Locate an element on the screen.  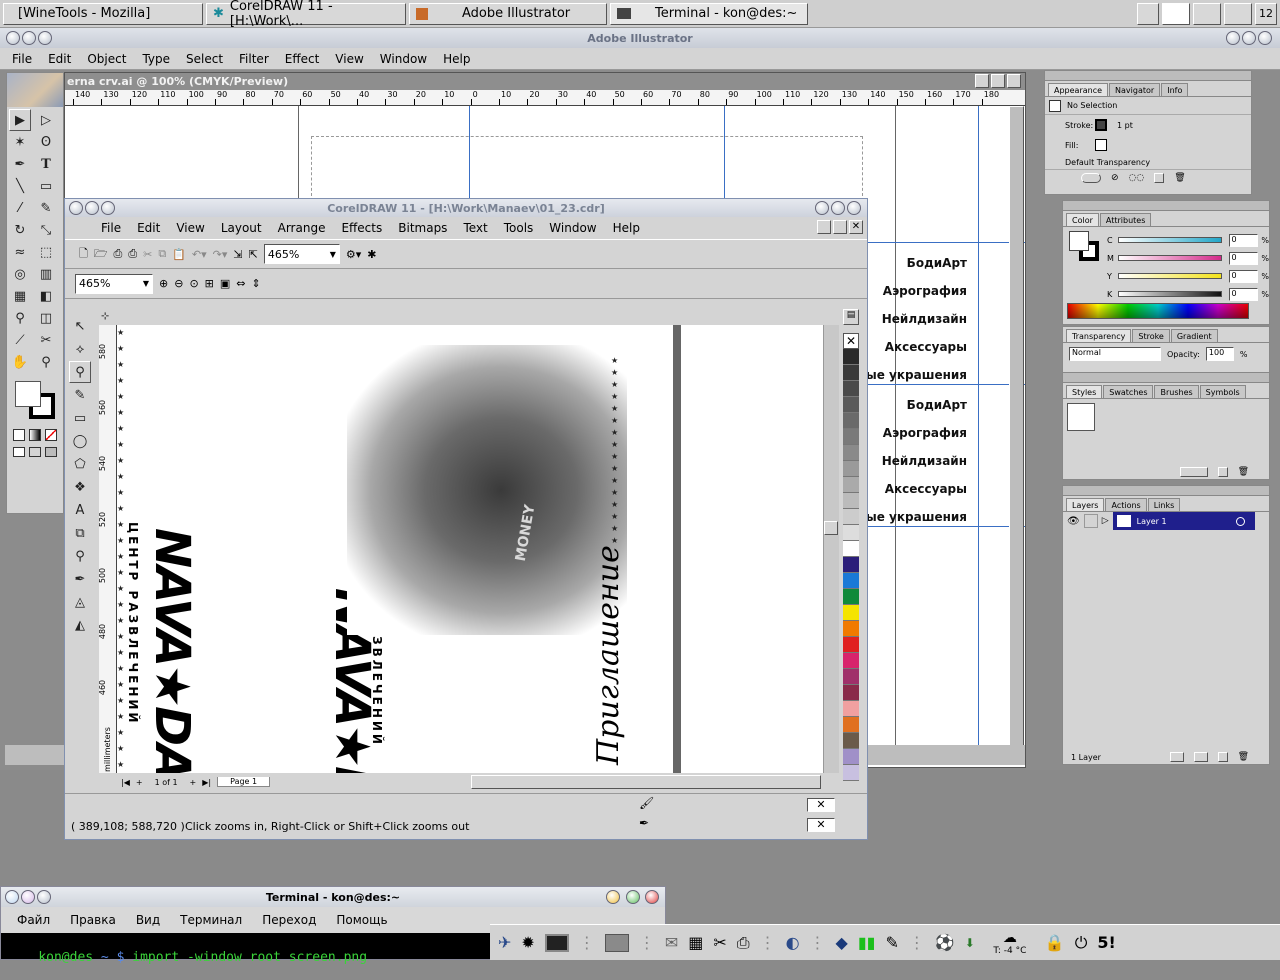
blend-mode-select: Normal is located at coordinates (1115, 354).